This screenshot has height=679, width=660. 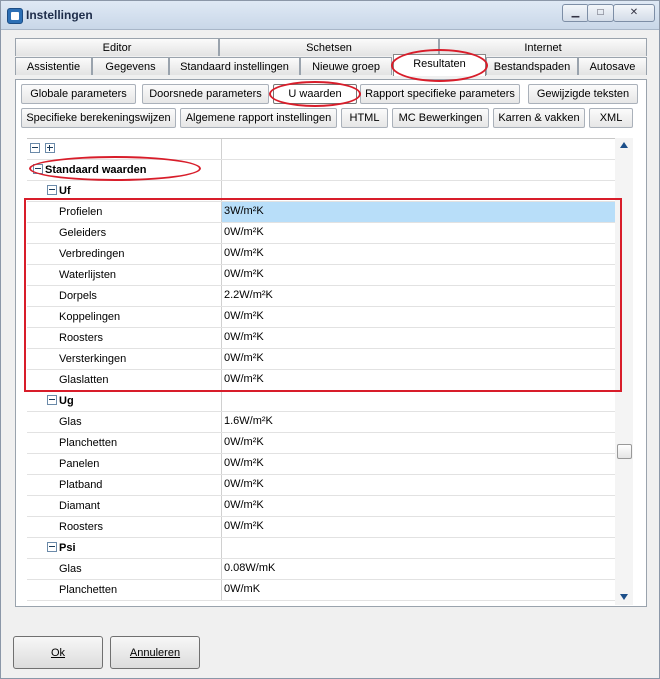 What do you see at coordinates (322, 401) in the screenshot?
I see `group-ug: Ug` at bounding box center [322, 401].